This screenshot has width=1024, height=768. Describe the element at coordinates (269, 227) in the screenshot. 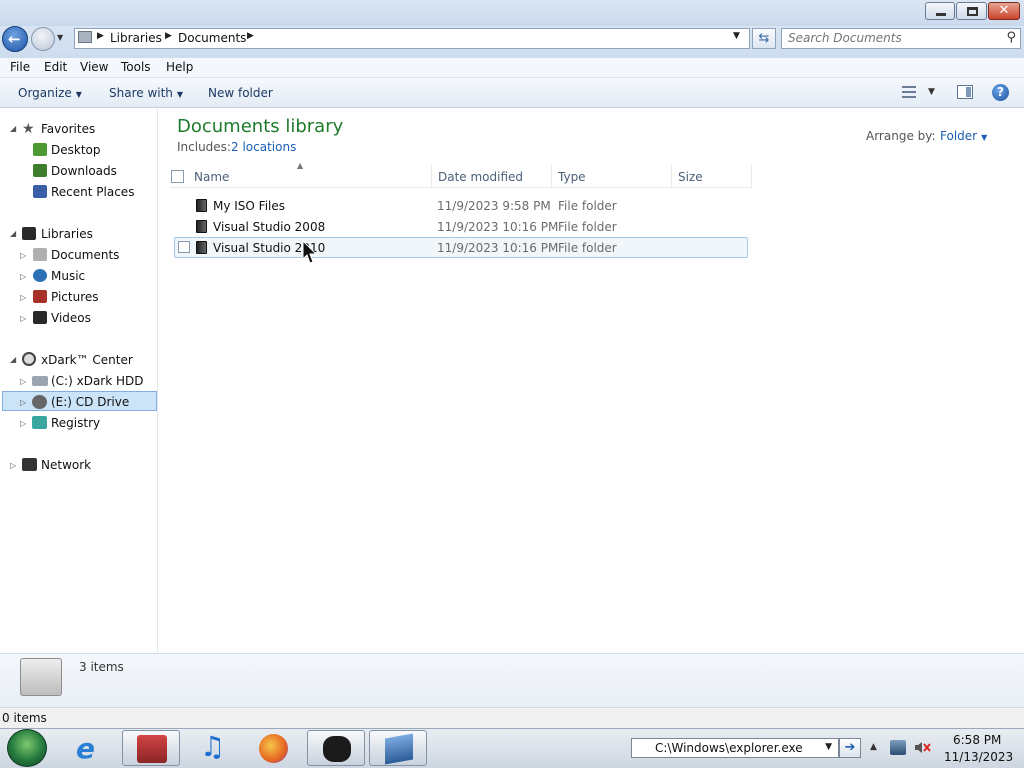

I see `file-name: Visual Studio 2008` at that location.